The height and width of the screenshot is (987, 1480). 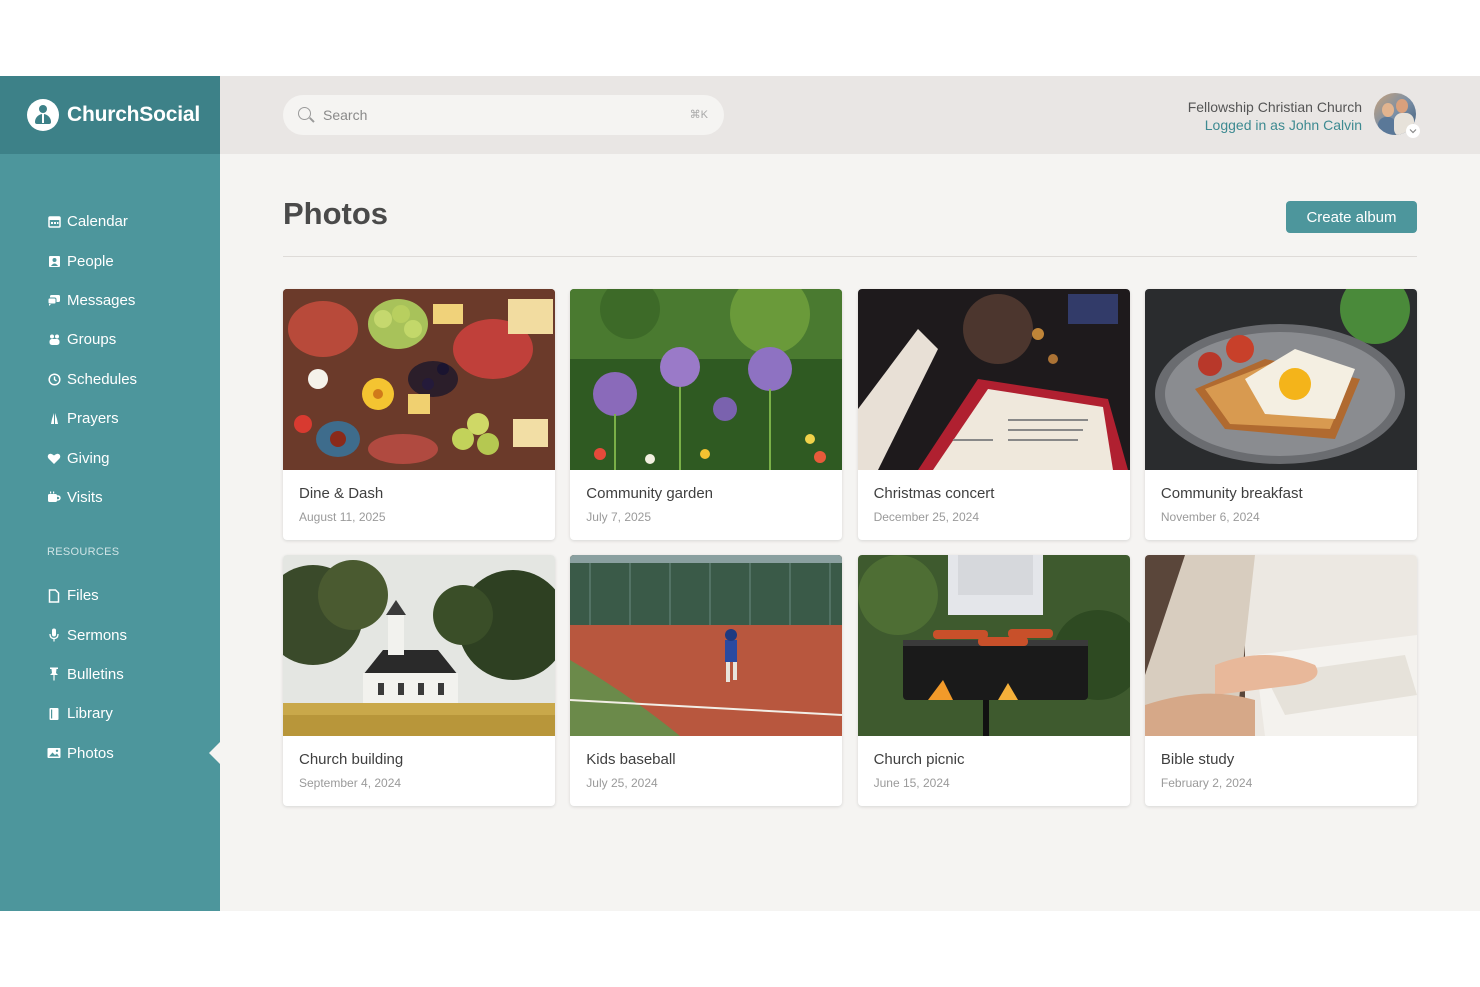 I want to click on sidebar-item-photos: Photos, so click(x=110, y=753).